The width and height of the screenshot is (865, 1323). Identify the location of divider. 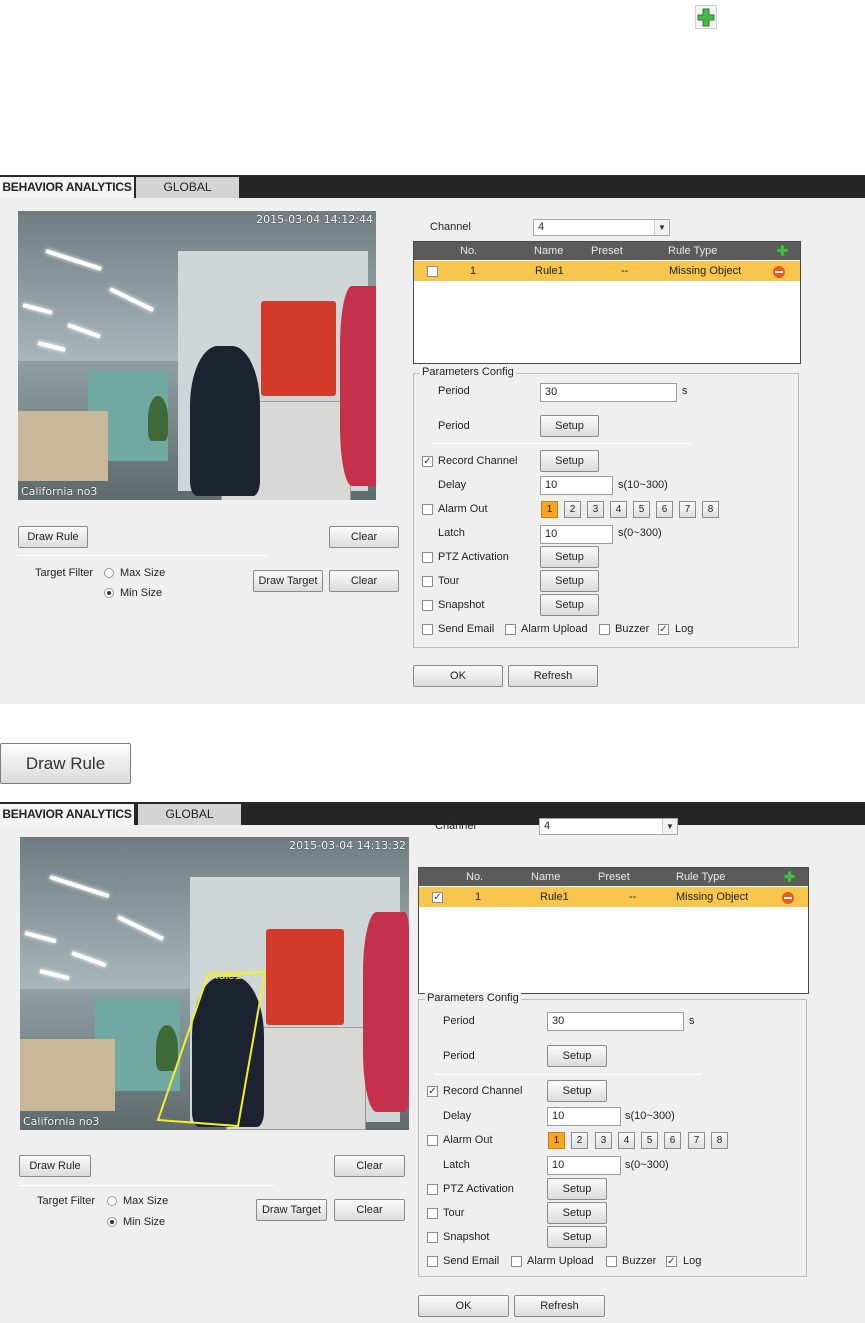
(143, 555).